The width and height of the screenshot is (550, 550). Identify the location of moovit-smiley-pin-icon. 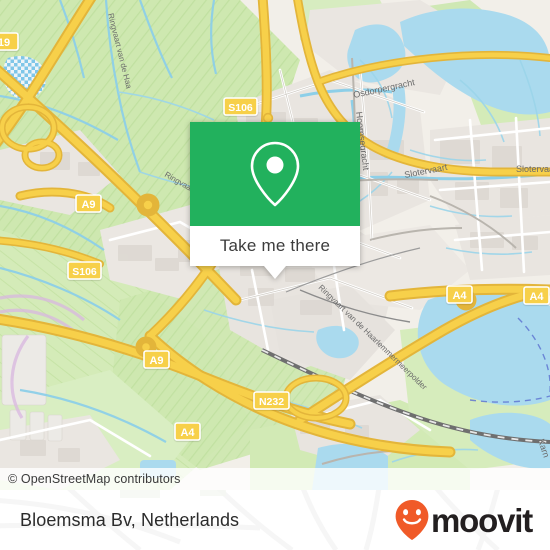
(412, 520).